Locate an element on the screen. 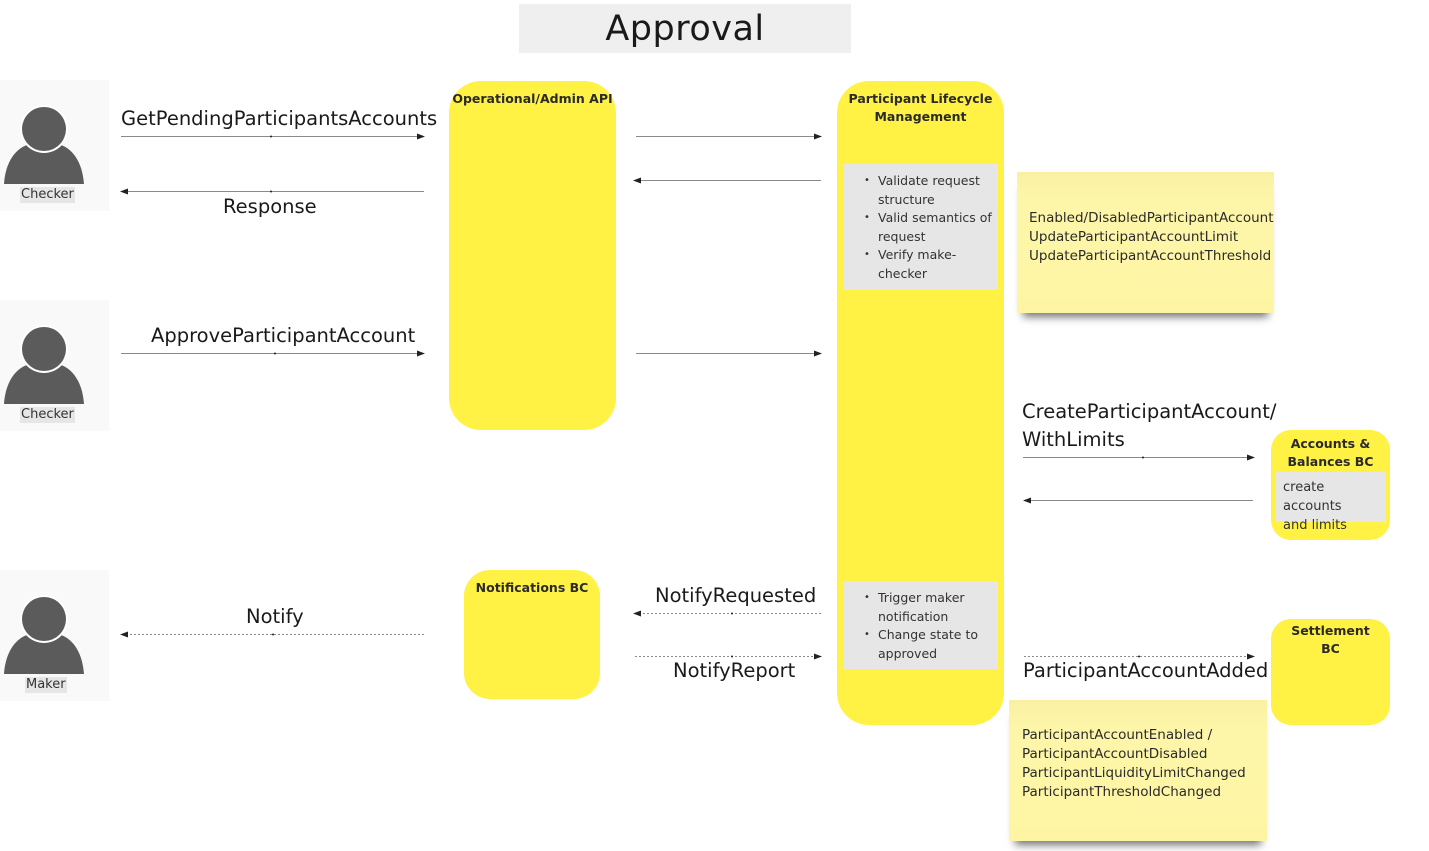 The width and height of the screenshot is (1429, 851). label-create-account-line1: CreateParticipantAccount/ is located at coordinates (1149, 411).